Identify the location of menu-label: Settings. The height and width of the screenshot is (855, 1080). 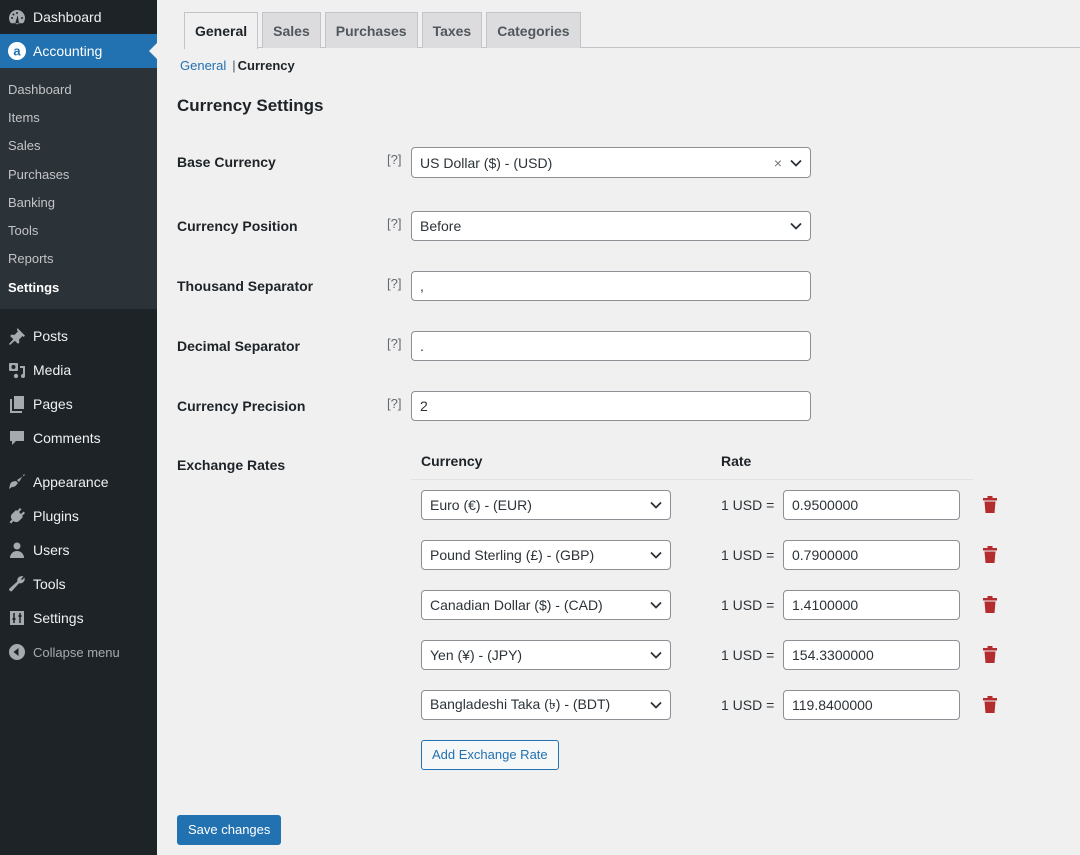
(58, 618).